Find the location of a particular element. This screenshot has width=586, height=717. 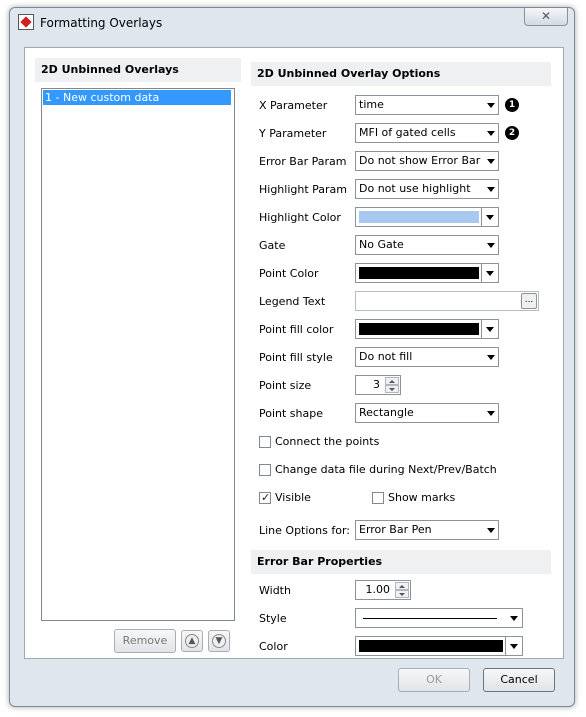

error-bar-color-swatch is located at coordinates (431, 646).